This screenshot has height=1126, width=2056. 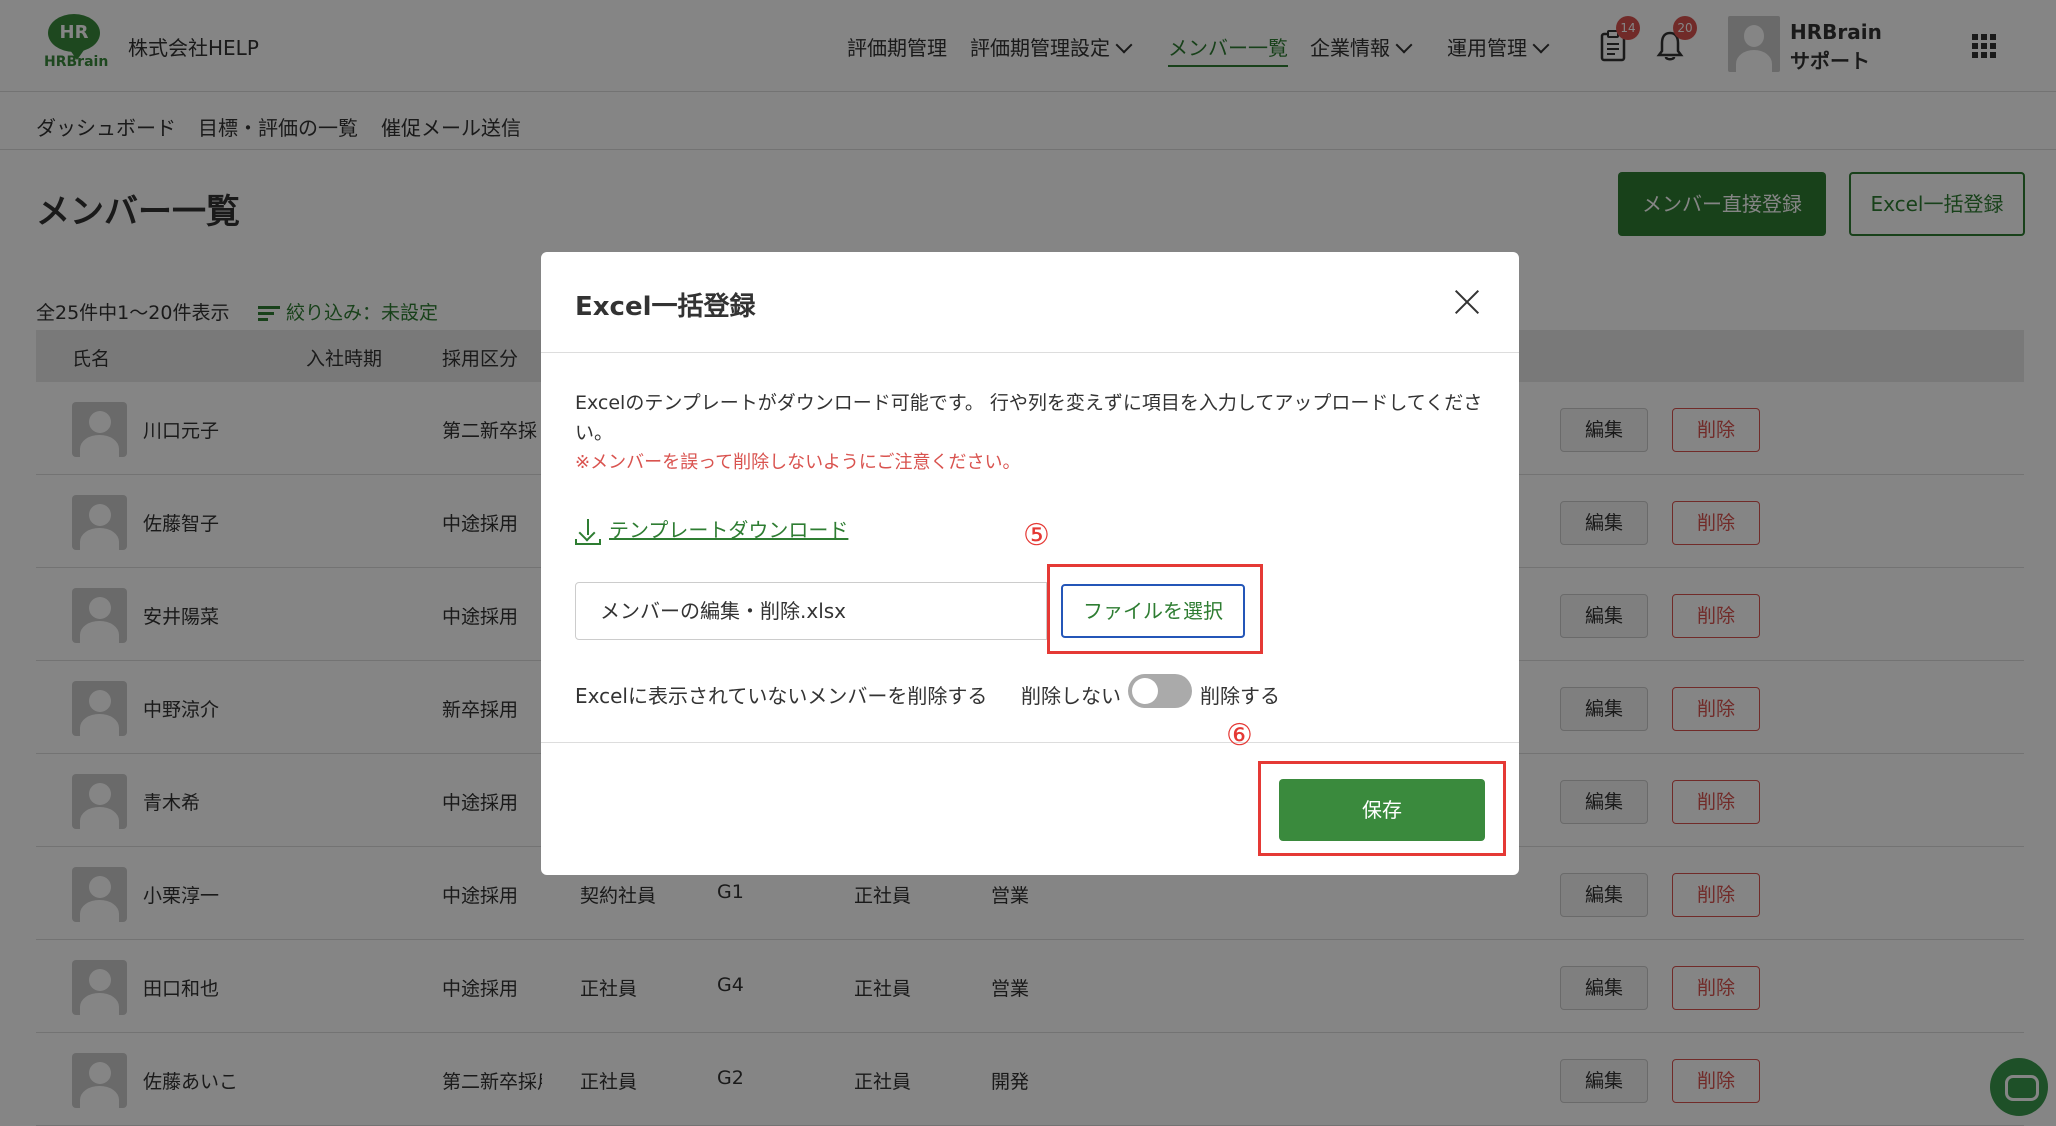 I want to click on save-button: 保存, so click(x=1382, y=810).